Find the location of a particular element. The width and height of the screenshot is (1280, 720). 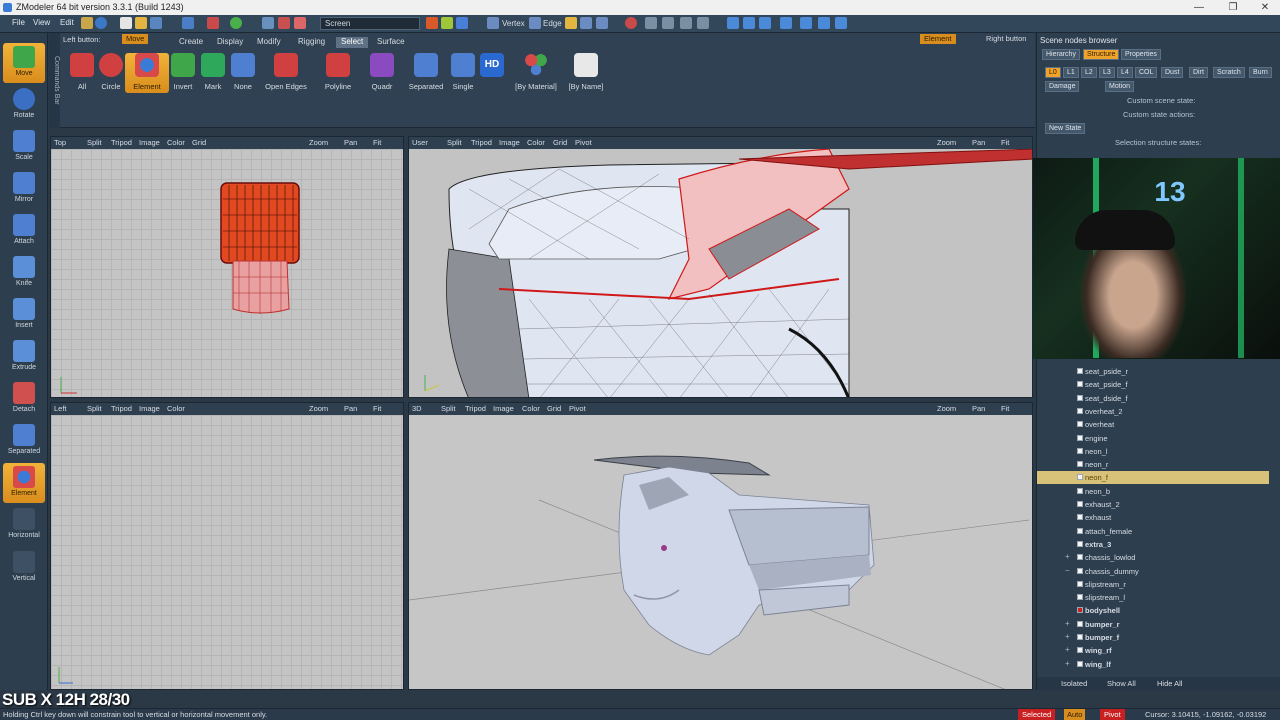

hd-button: HD is located at coordinates (492, 73).